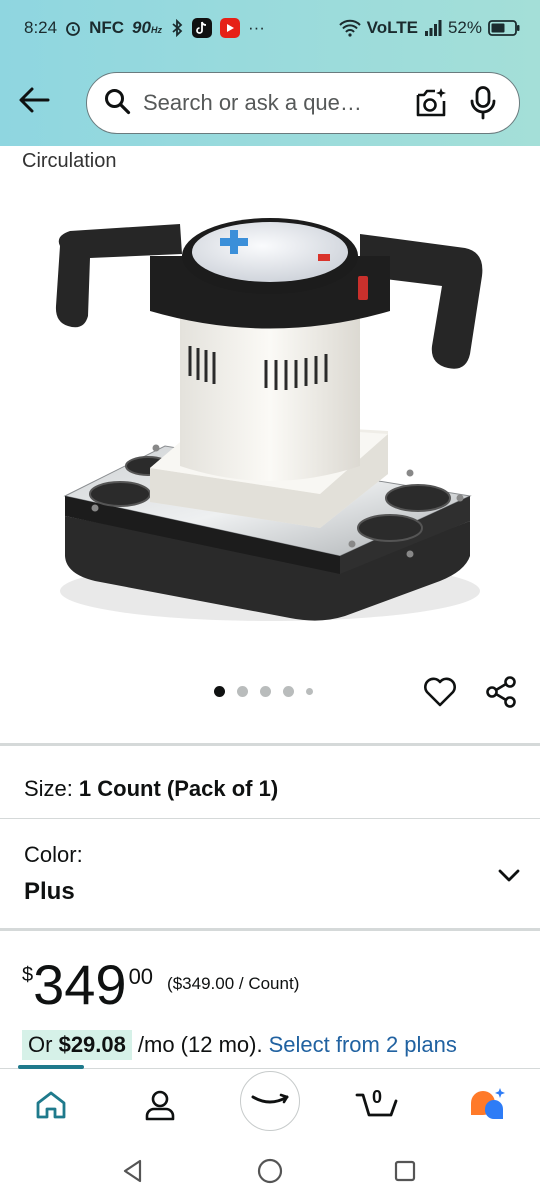  I want to click on microphone-icon, so click(483, 103).